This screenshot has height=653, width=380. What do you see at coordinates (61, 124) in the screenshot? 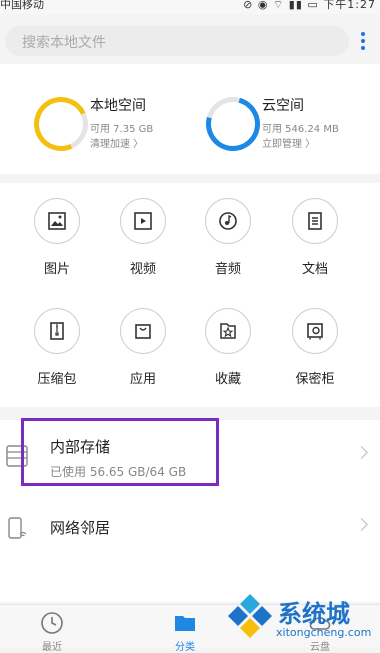
I see `local-storage-ring-icon` at bounding box center [61, 124].